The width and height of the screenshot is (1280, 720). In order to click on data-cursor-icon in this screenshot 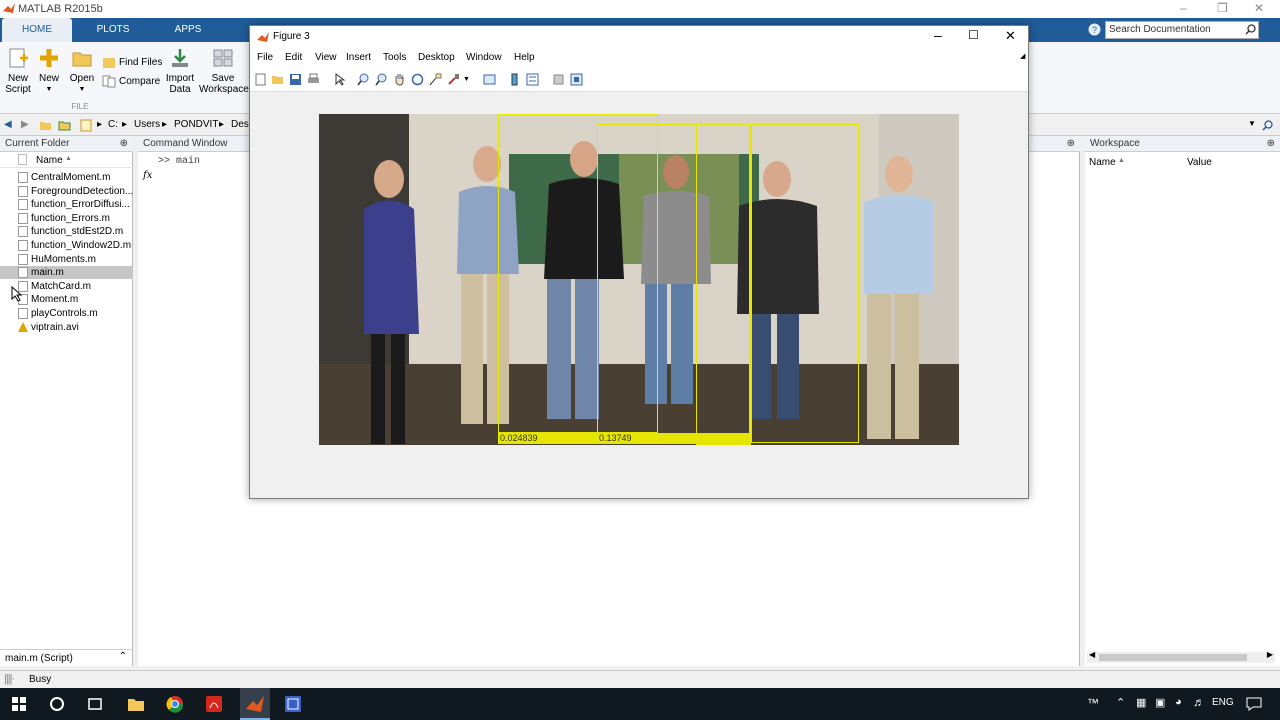, I will do `click(435, 79)`.